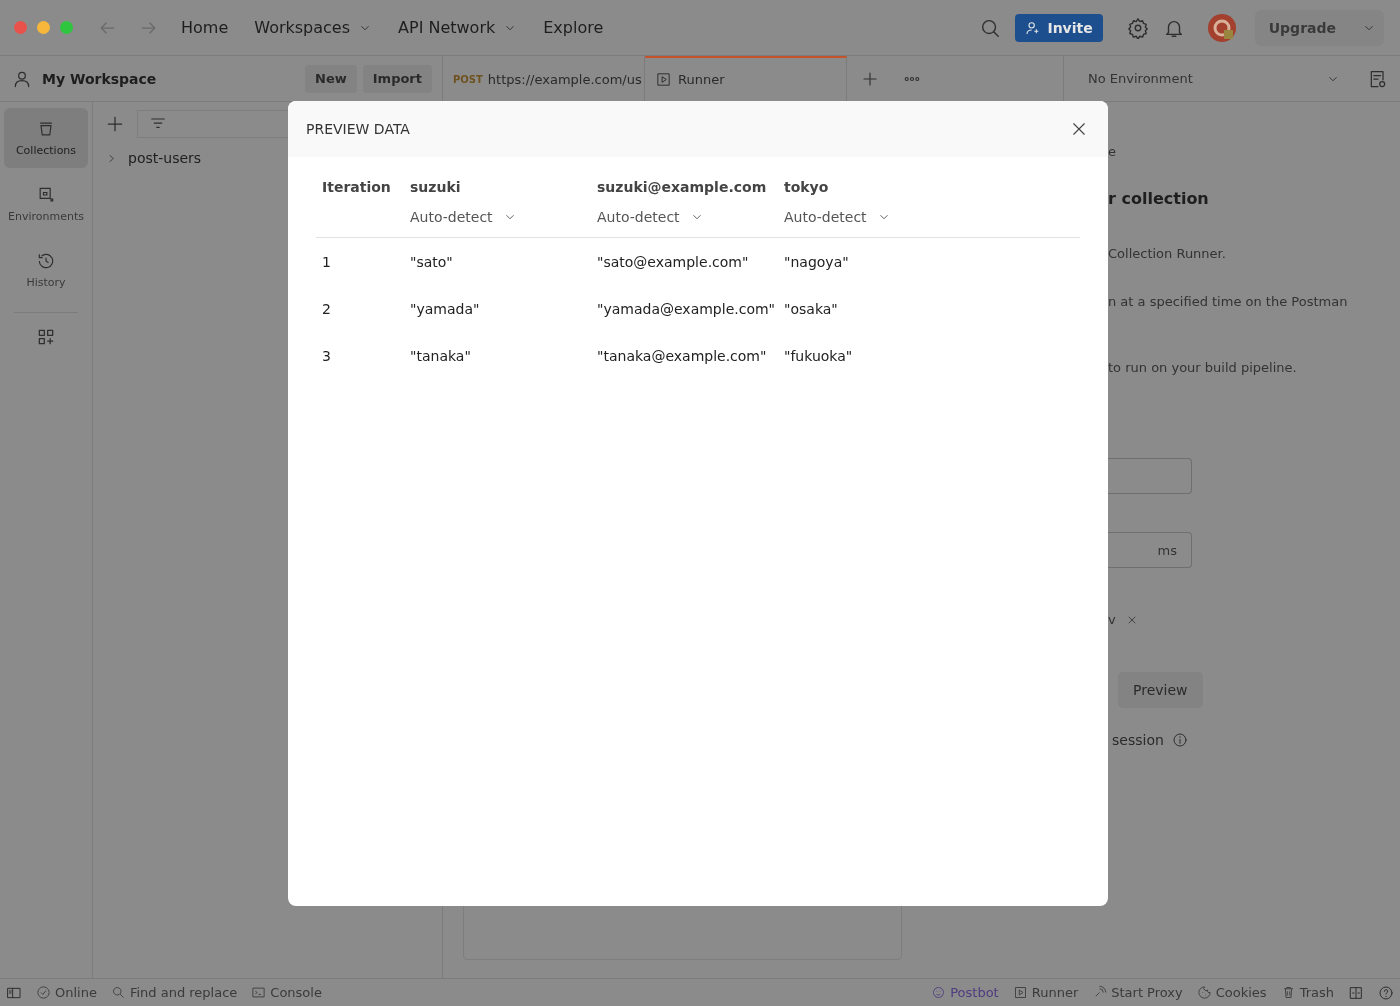 This screenshot has height=1006, width=1400. What do you see at coordinates (682, 355) in the screenshot?
I see `table-cell-text: "tanaka@example.com"` at bounding box center [682, 355].